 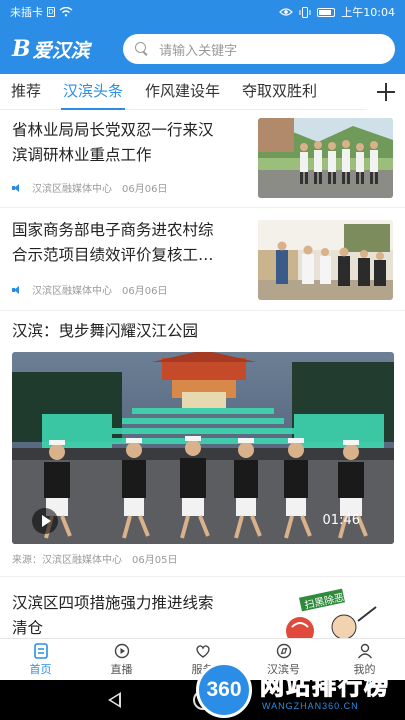 I want to click on live-icon, so click(x=121, y=650).